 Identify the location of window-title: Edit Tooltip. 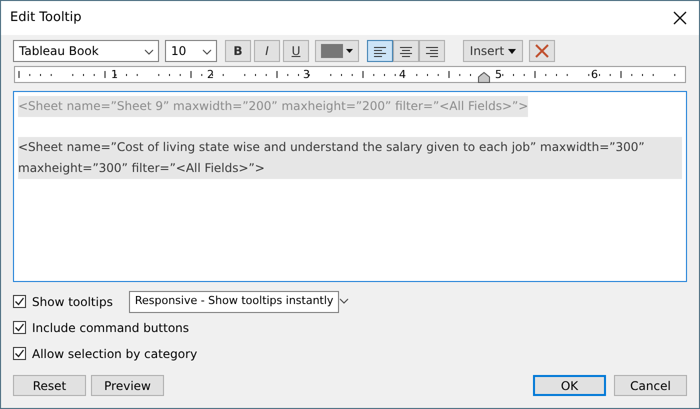
(46, 18).